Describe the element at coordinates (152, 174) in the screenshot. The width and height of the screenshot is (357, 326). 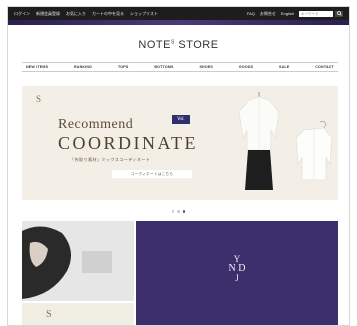
I see `hero-cta-button: コーディネートはこちら` at that location.